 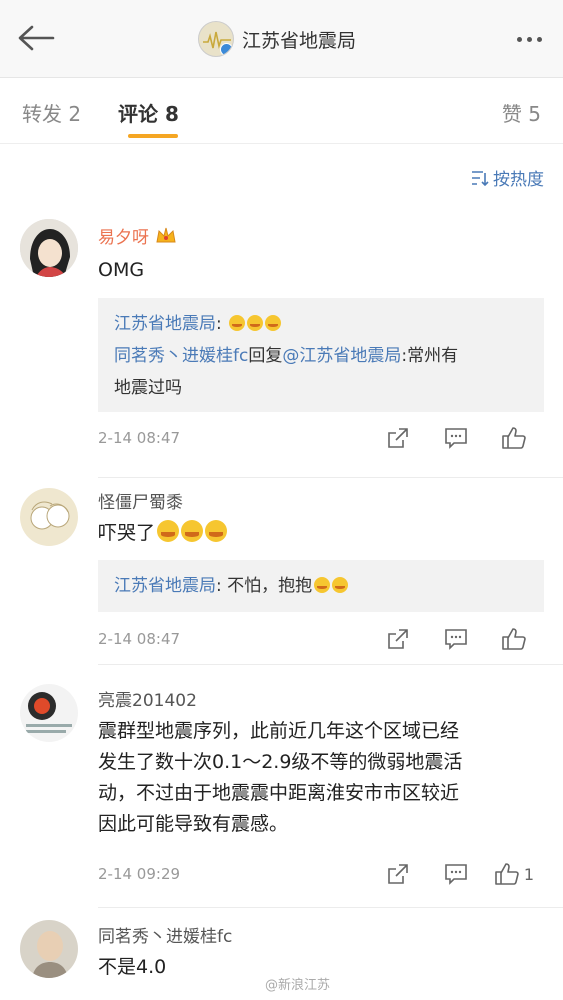 I want to click on sort-button: 按热度, so click(x=507, y=177).